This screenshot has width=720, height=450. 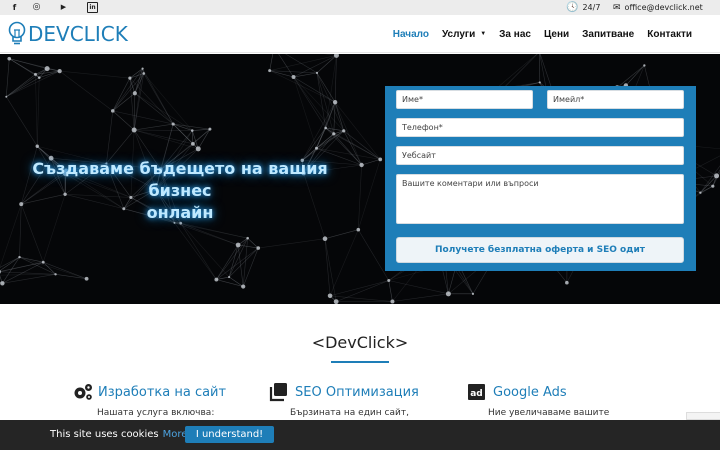 I want to click on name-field: Име*, so click(x=464, y=99).